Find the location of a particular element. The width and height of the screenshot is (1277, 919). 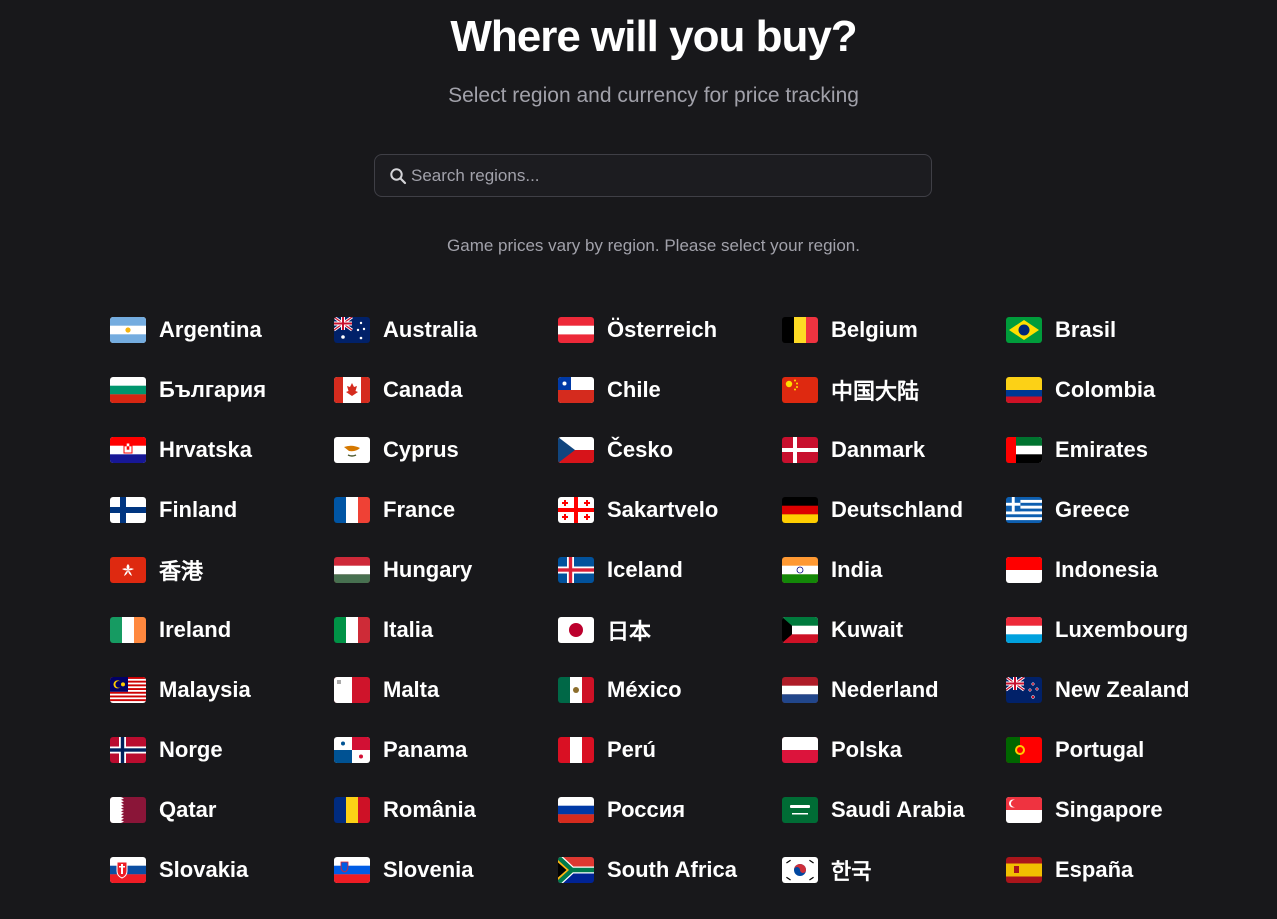

region-option: Slovakia is located at coordinates (222, 870).